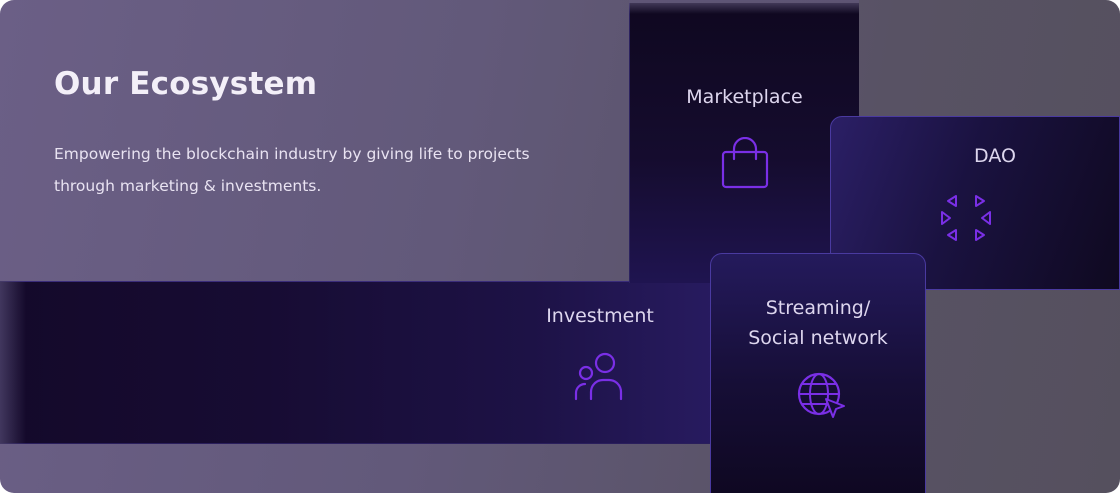 Image resolution: width=1120 pixels, height=493 pixels. What do you see at coordinates (744, 97) in the screenshot?
I see `marketplace-label: Marketplace` at bounding box center [744, 97].